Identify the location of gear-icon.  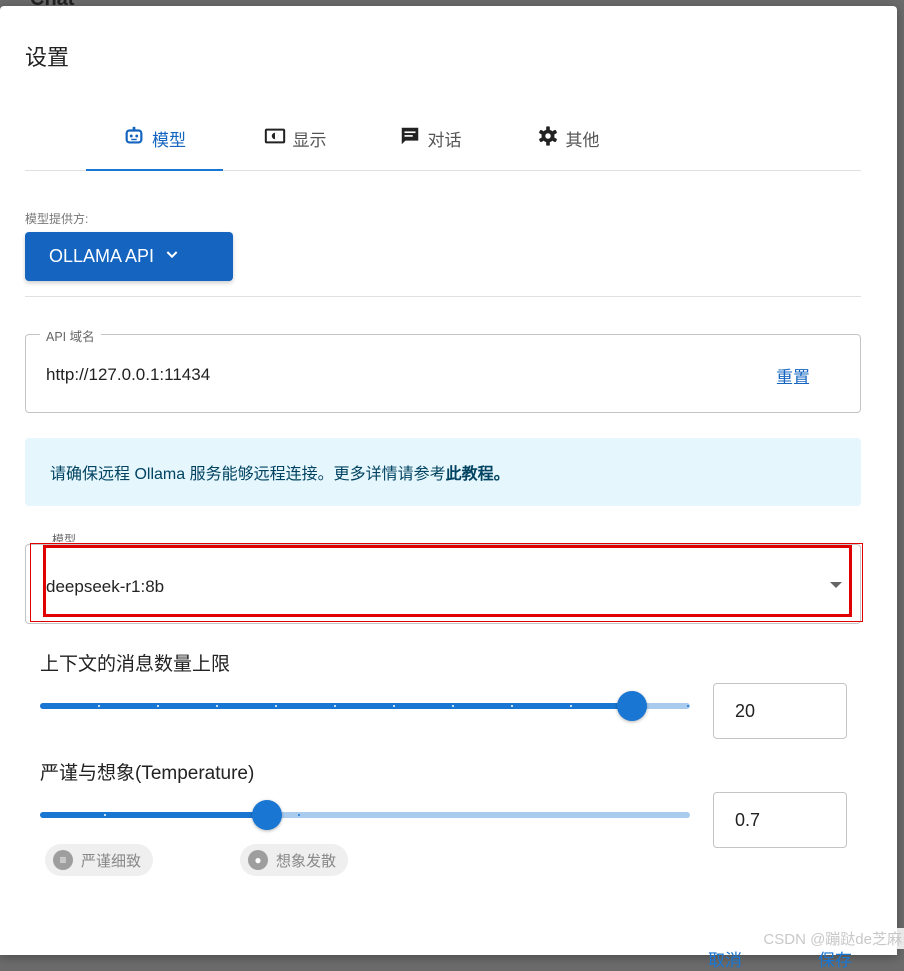
(548, 138).